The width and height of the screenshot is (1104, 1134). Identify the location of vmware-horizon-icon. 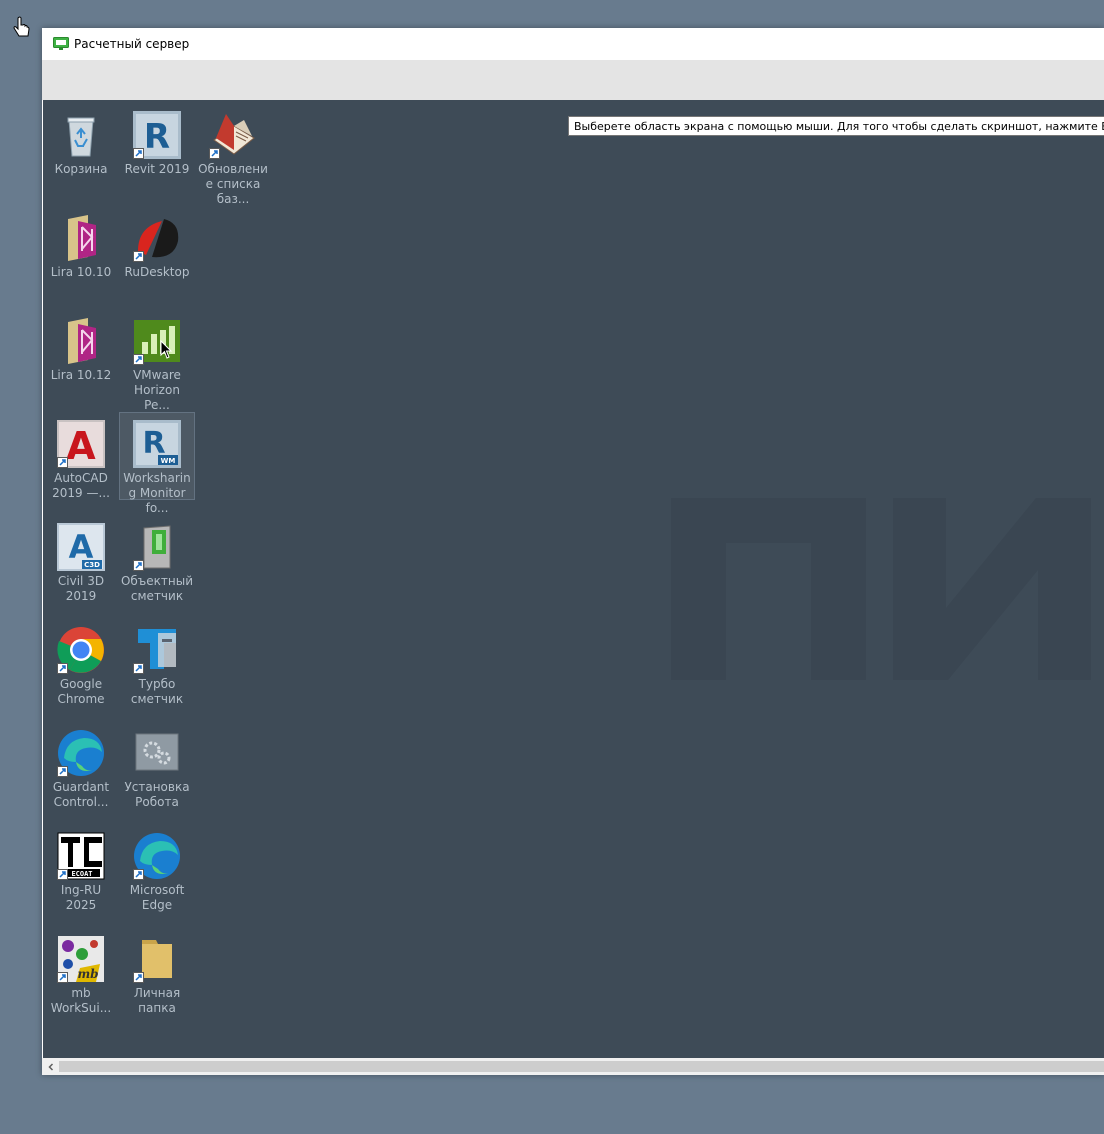
(157, 341).